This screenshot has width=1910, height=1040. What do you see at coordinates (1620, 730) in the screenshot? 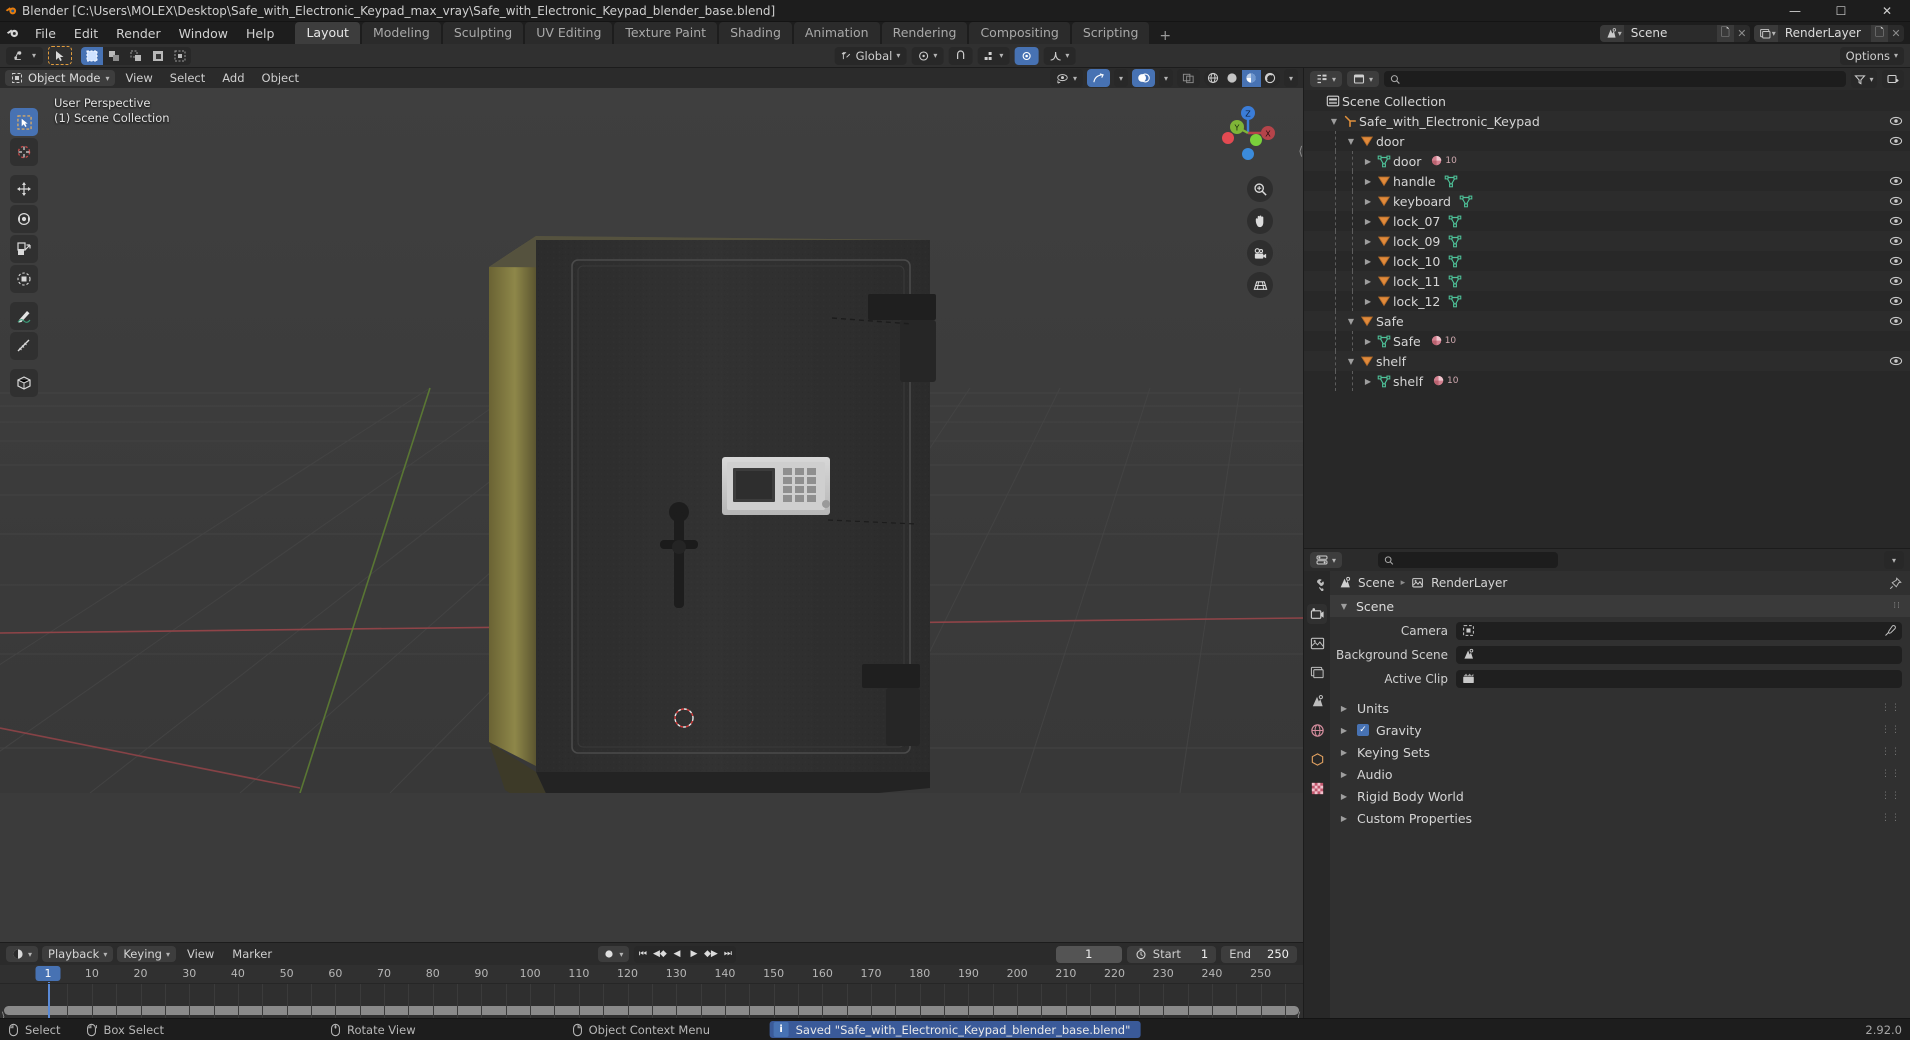
I see `properties-section-gravity: ▶ ✓ Gravity ⋮⋮` at bounding box center [1620, 730].